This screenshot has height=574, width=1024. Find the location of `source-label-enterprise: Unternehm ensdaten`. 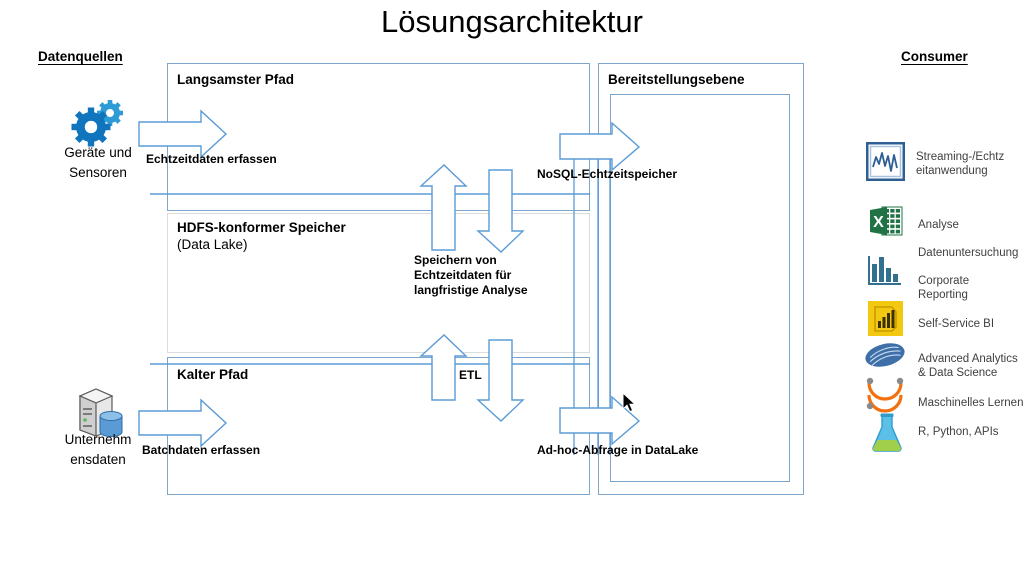

source-label-enterprise: Unternehm ensdaten is located at coordinates (98, 449).